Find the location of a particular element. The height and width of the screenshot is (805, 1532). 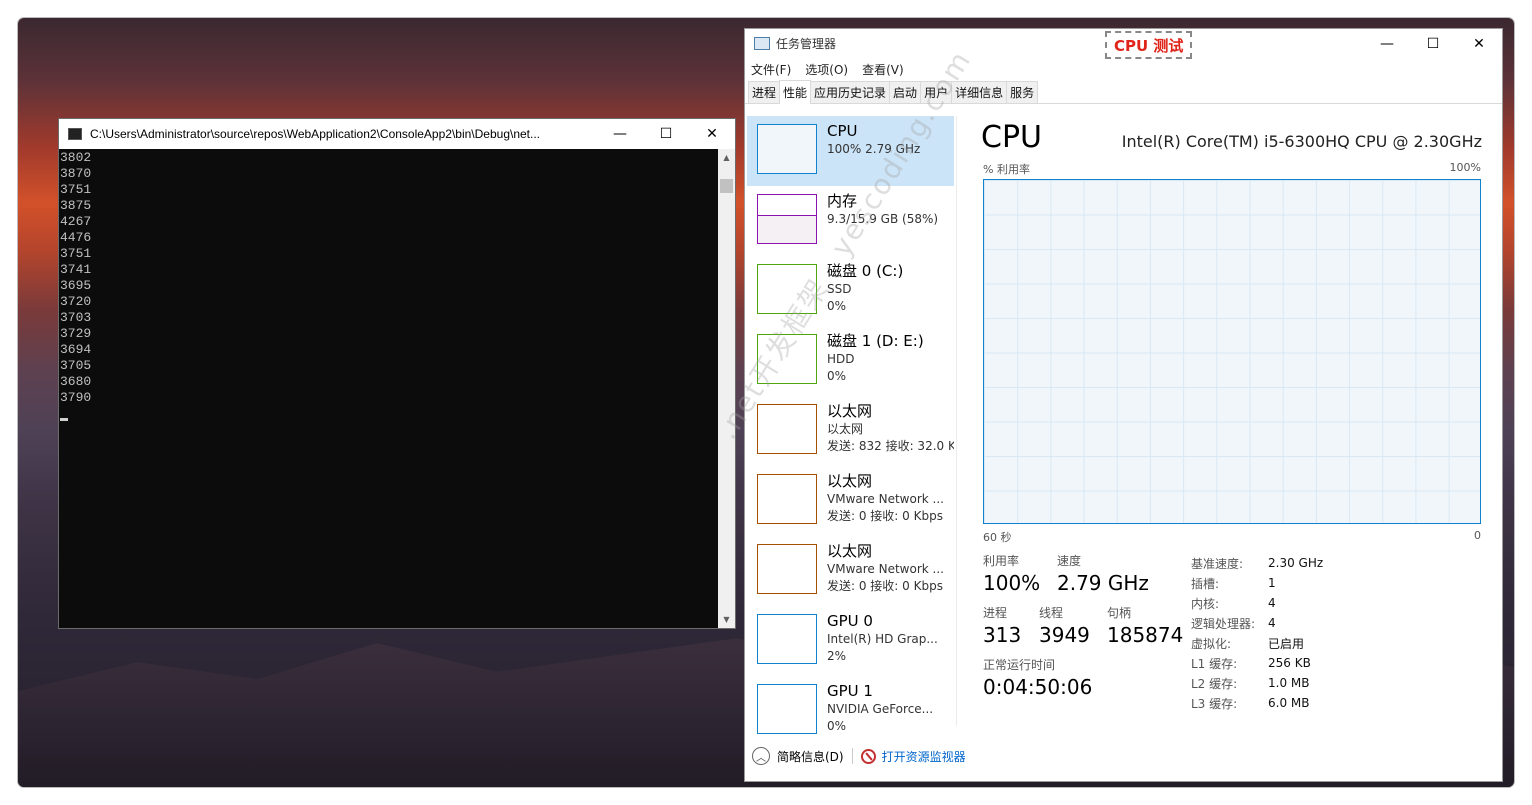

console-line: 3790 is located at coordinates (76, 397).